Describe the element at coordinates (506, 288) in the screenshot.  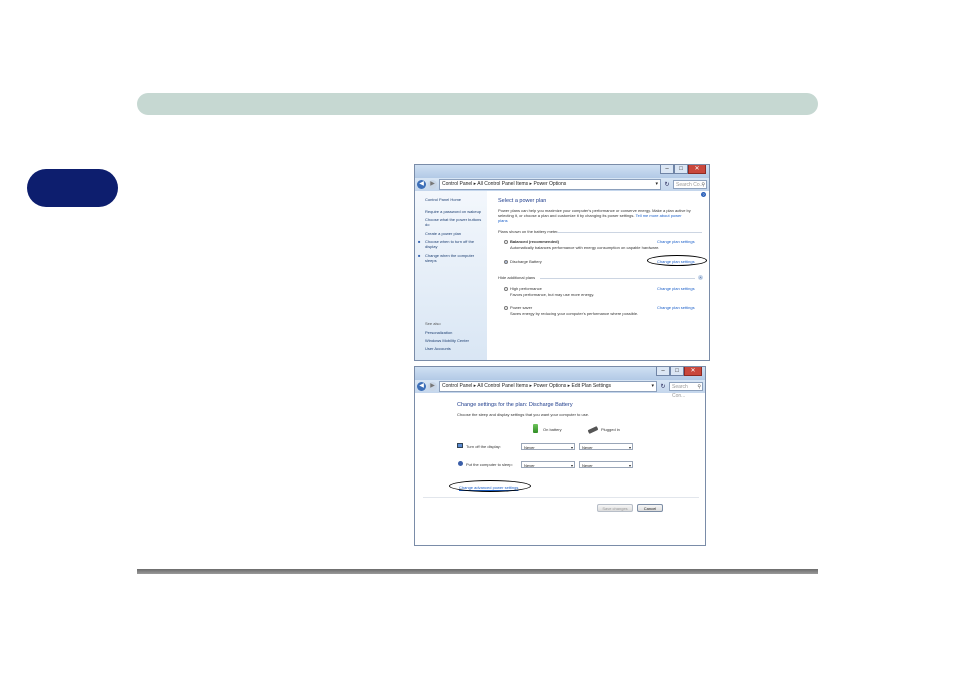
I see `radio-high-performance` at that location.